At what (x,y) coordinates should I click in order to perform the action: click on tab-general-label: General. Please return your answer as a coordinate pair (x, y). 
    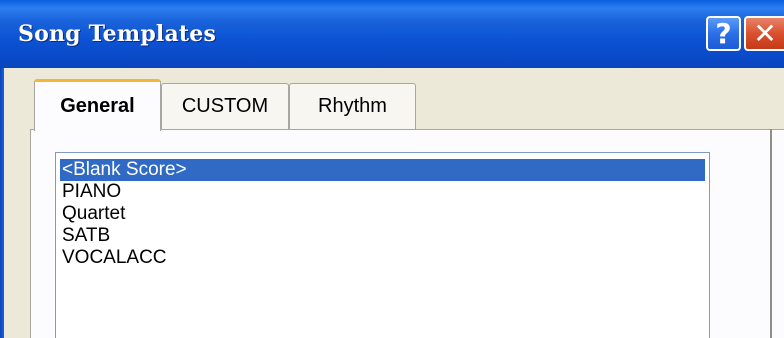
    Looking at the image, I should click on (97, 106).